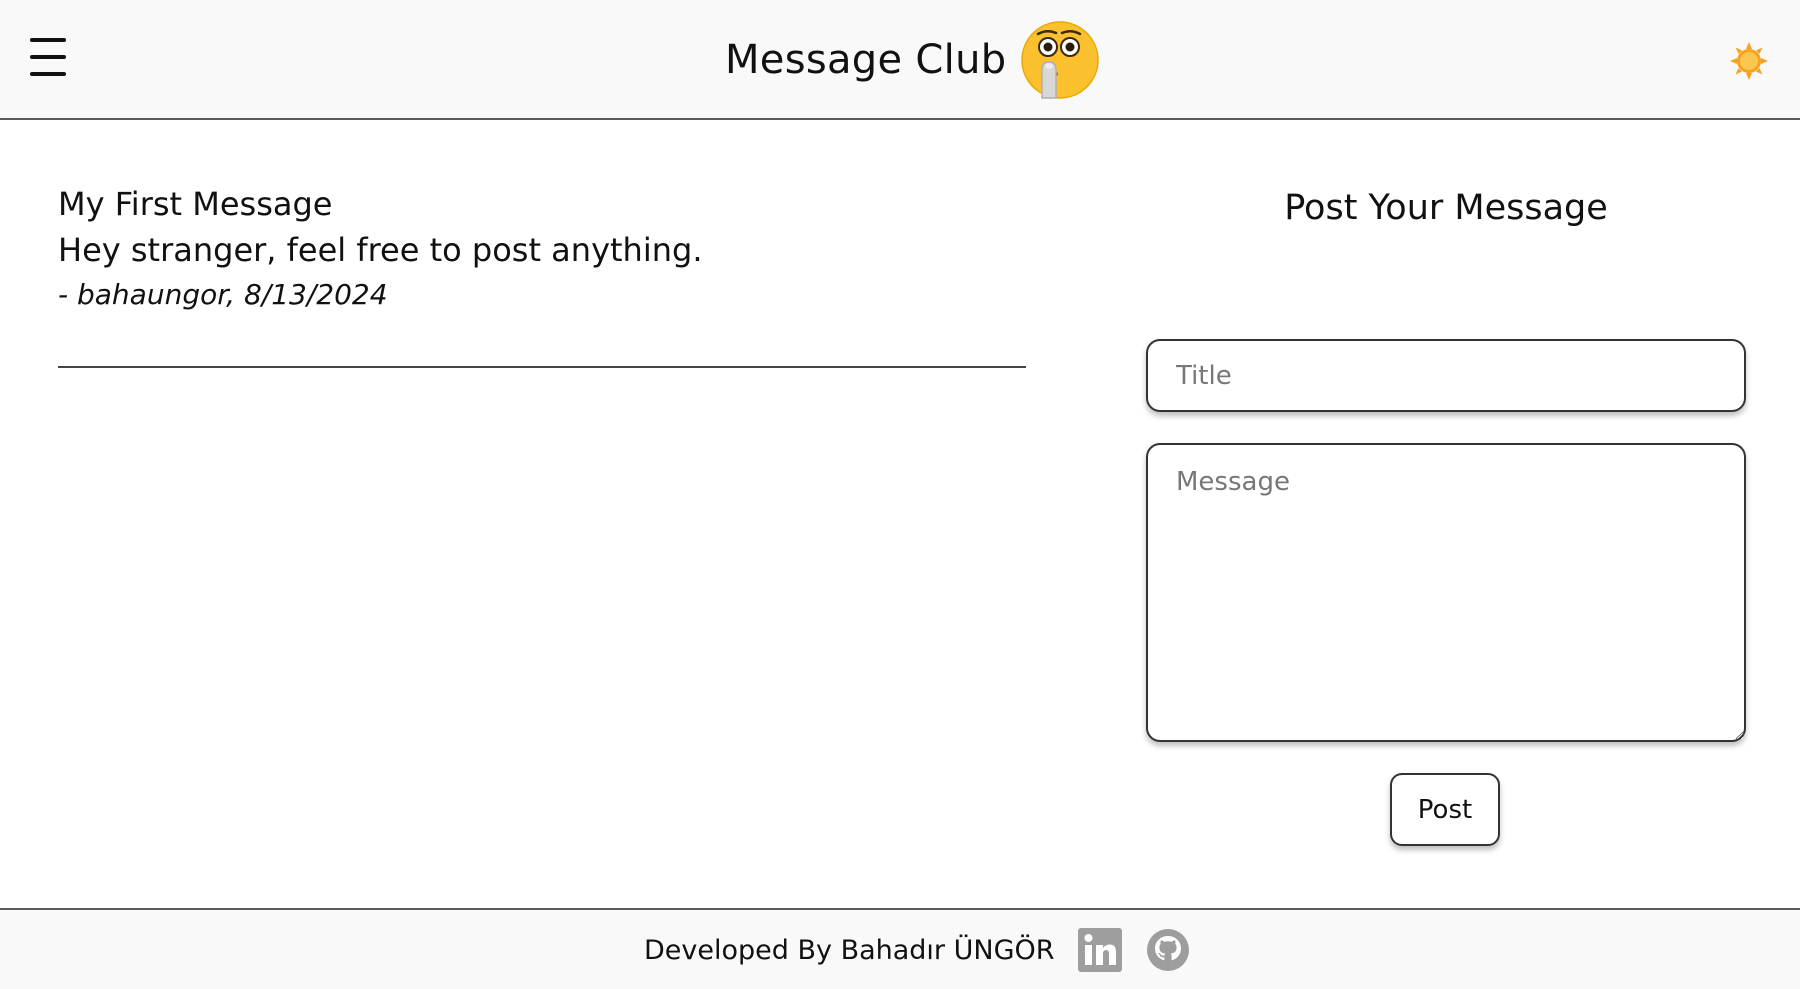  What do you see at coordinates (1060, 60) in the screenshot?
I see `shushing-face-emoji-icon` at bounding box center [1060, 60].